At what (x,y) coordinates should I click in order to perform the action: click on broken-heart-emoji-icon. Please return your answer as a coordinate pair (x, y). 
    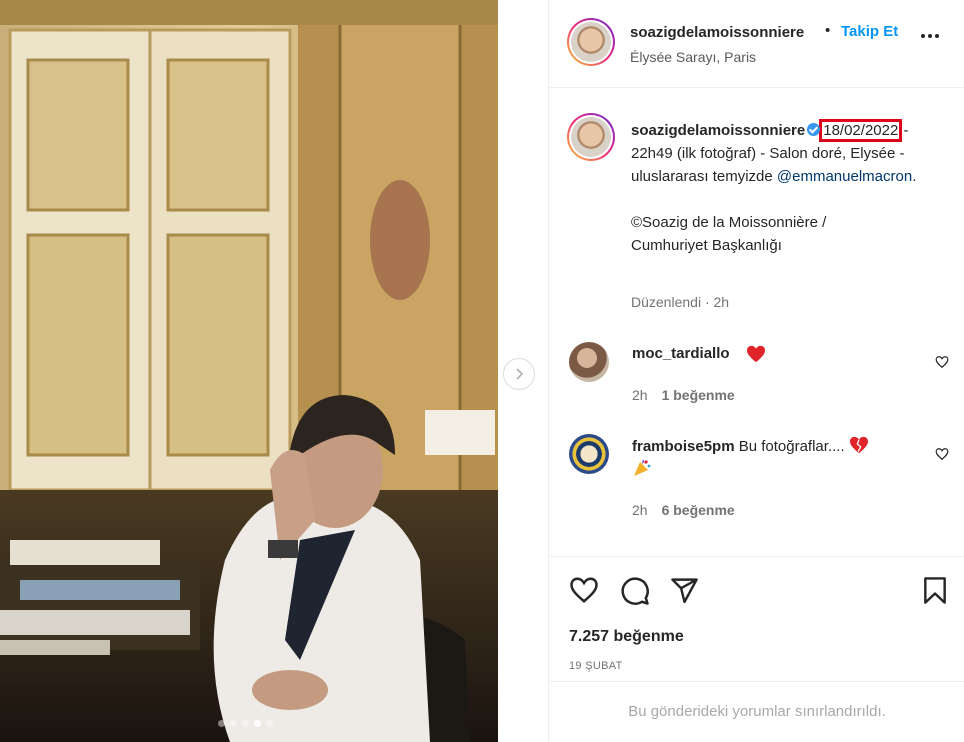
    Looking at the image, I should click on (858, 445).